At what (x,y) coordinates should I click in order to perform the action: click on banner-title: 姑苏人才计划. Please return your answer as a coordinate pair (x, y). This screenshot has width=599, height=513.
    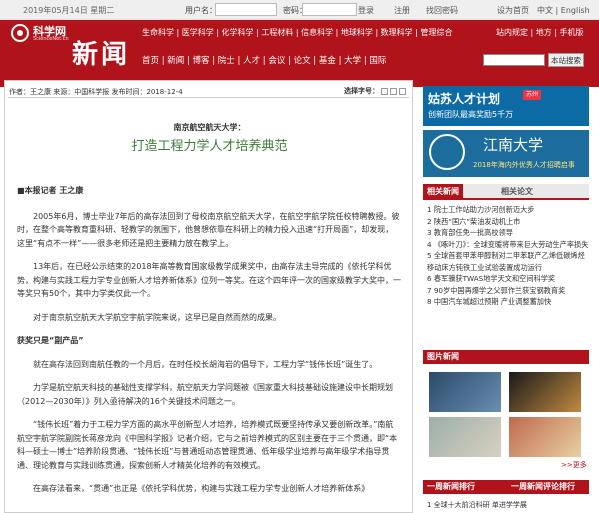
    Looking at the image, I should click on (464, 99).